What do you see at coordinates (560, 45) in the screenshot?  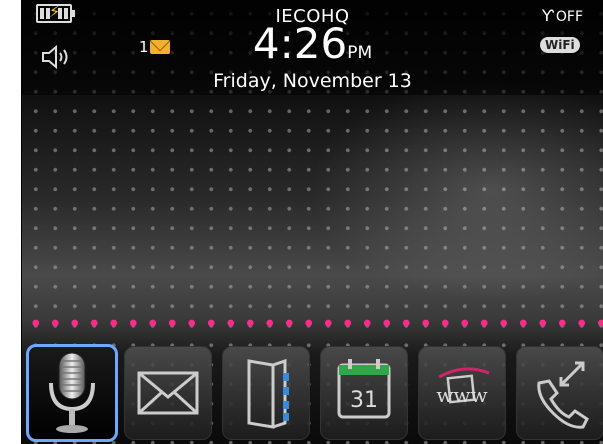 I see `wifi-badge: WiFi` at bounding box center [560, 45].